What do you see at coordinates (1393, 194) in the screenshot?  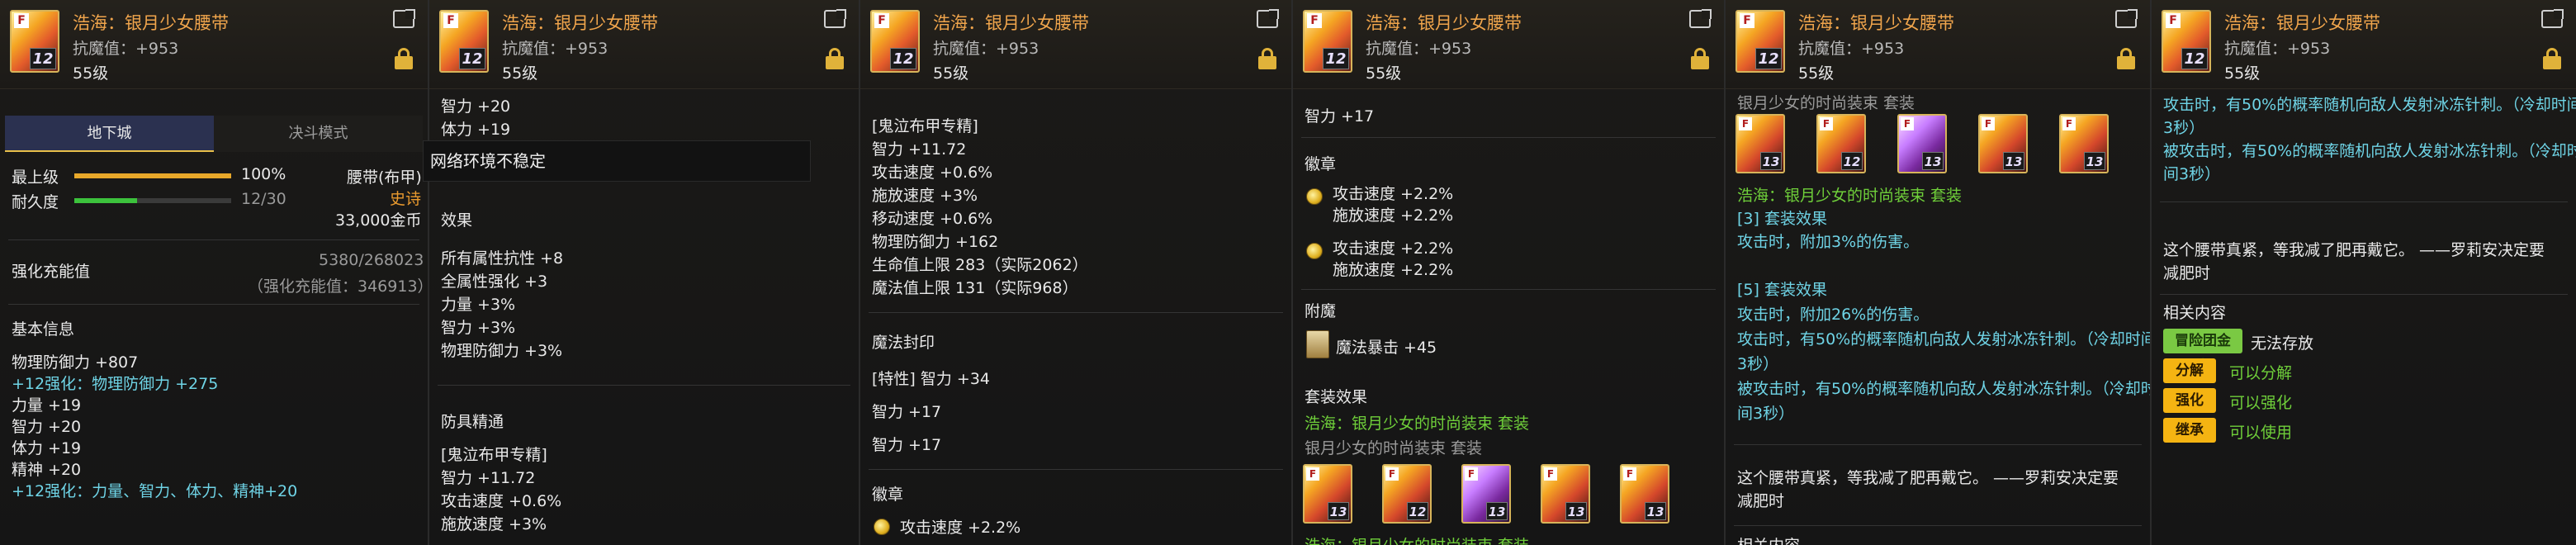 I see `emblem-stat: 攻击速度 +2.2%` at bounding box center [1393, 194].